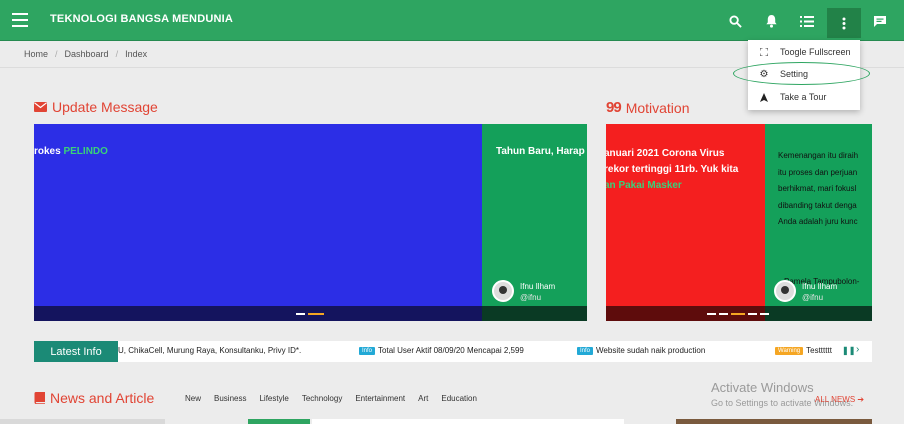  I want to click on bell-icon, so click(771, 21).